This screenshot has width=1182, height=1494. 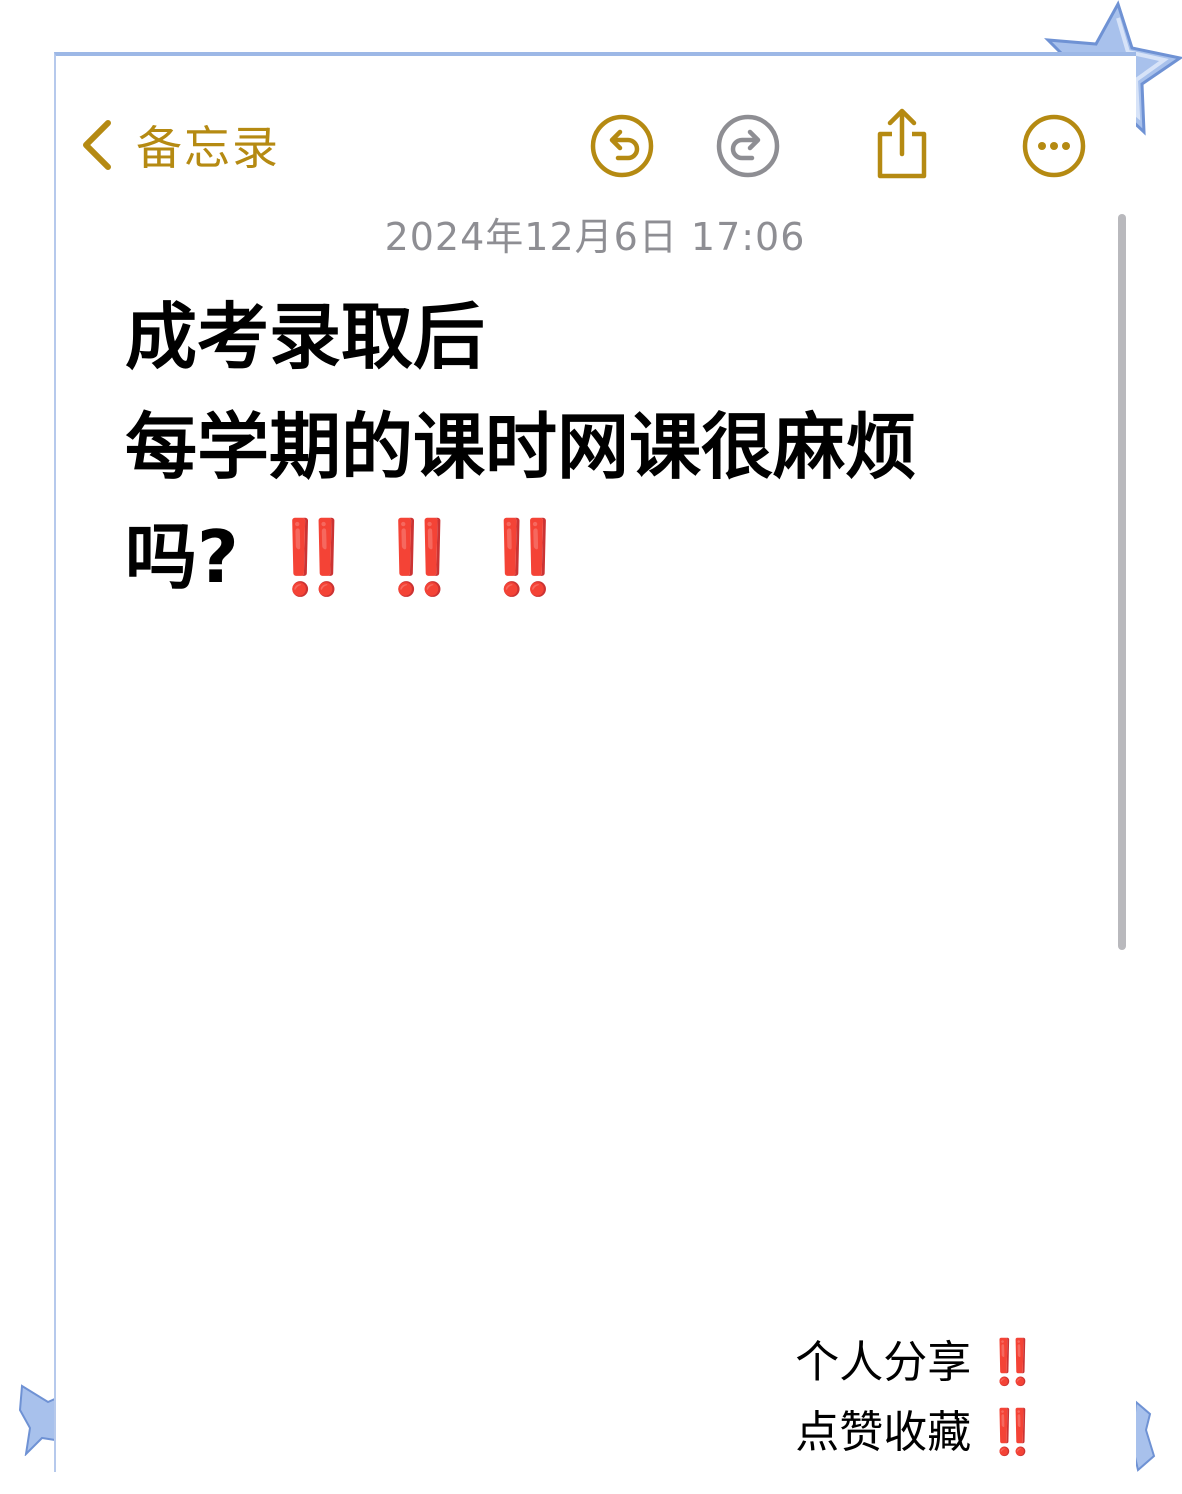 What do you see at coordinates (748, 146) in the screenshot?
I see `redo-icon` at bounding box center [748, 146].